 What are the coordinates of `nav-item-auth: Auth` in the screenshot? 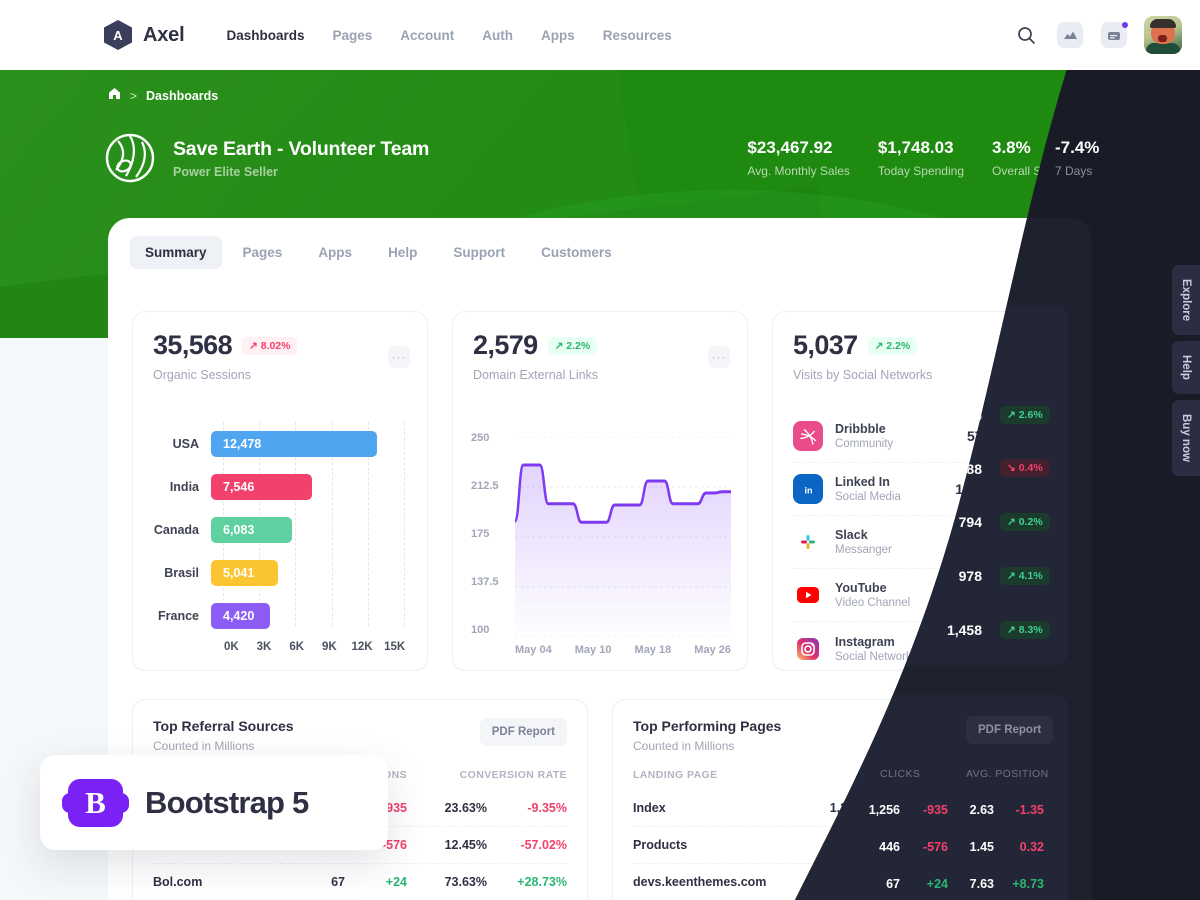 It's located at (497, 35).